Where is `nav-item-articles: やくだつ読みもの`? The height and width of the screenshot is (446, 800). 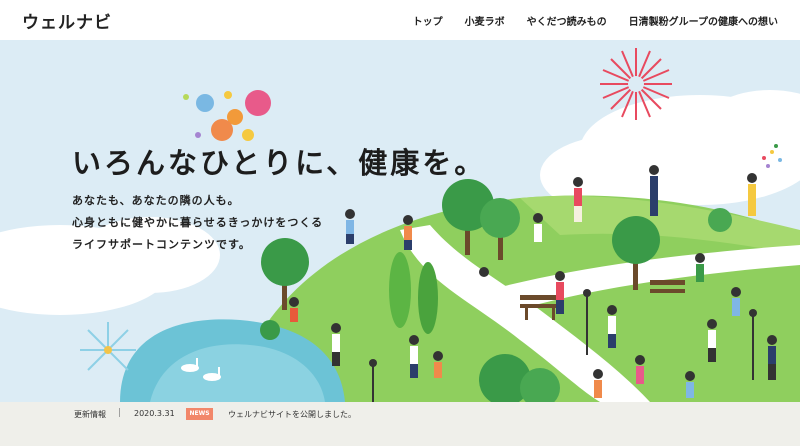 nav-item-articles: やくだつ読みもの is located at coordinates (567, 20).